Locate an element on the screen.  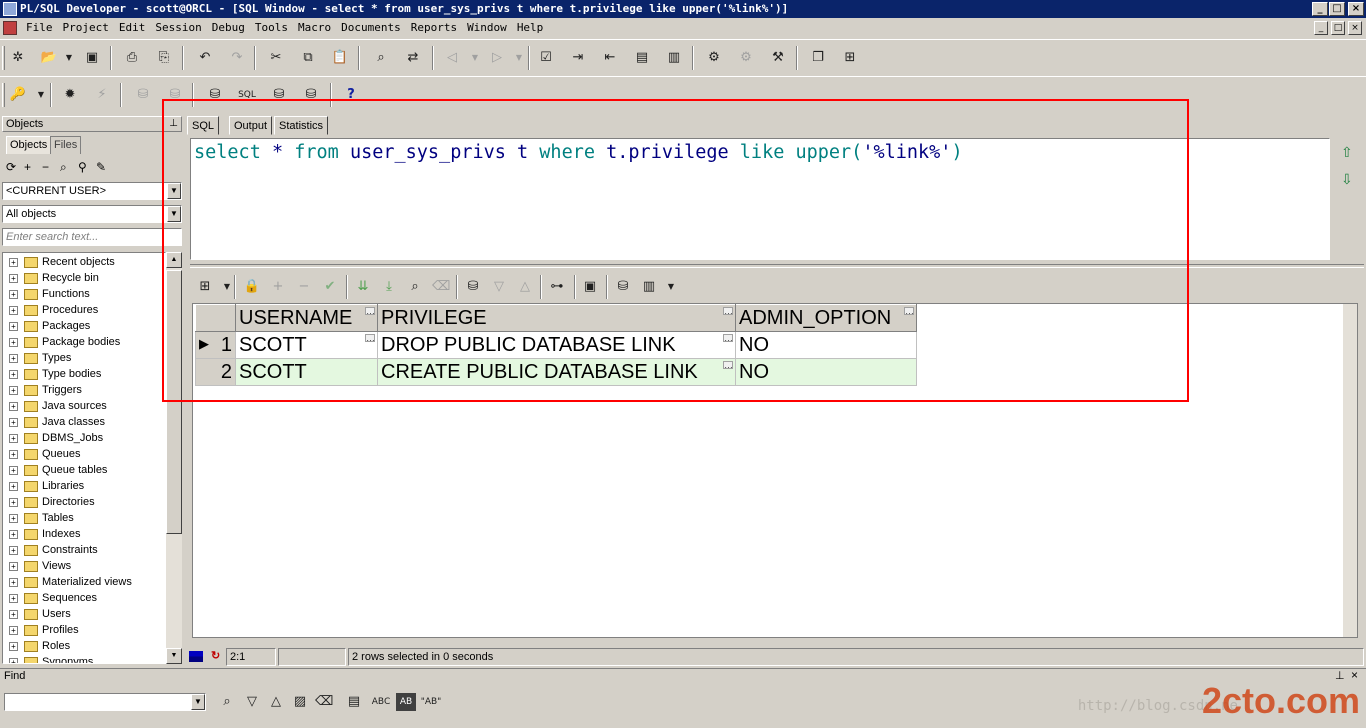
tree-scrollbar: ▲ ▼ is located at coordinates (174, 458).